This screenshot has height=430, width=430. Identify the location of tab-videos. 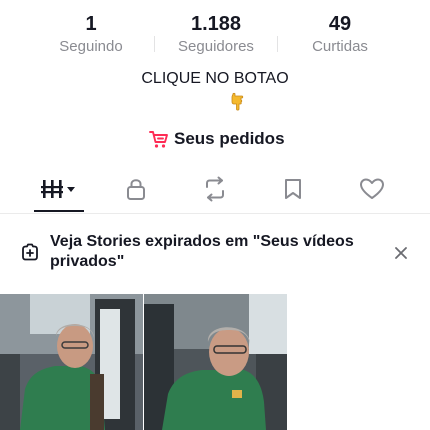
(59, 189).